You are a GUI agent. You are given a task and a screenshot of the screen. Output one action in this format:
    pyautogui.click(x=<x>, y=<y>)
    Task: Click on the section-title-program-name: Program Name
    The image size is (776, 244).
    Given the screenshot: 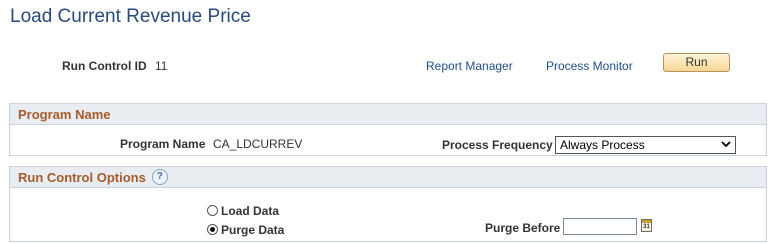 What is the action you would take?
    pyautogui.click(x=64, y=114)
    